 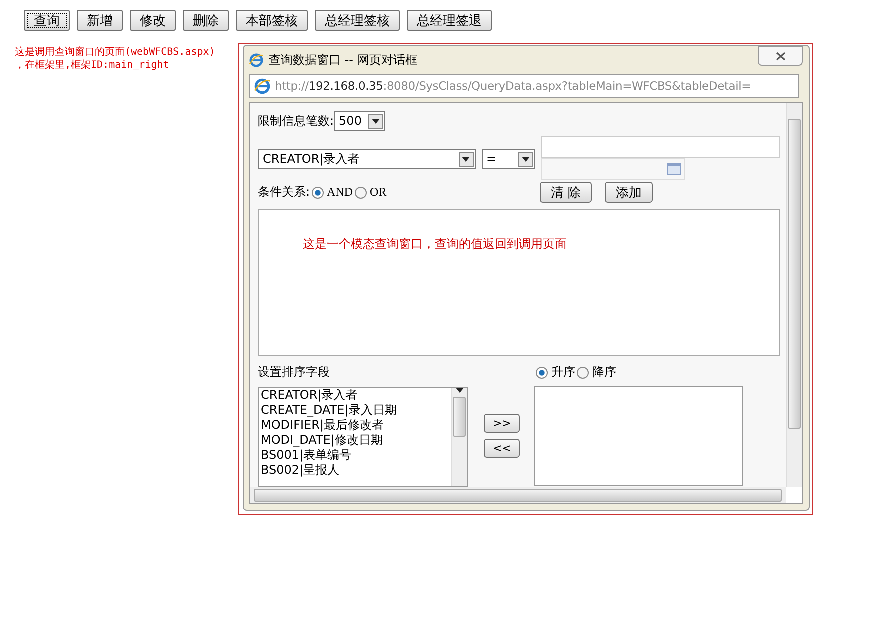 What do you see at coordinates (604, 372) in the screenshot?
I see `radio-label: 降序` at bounding box center [604, 372].